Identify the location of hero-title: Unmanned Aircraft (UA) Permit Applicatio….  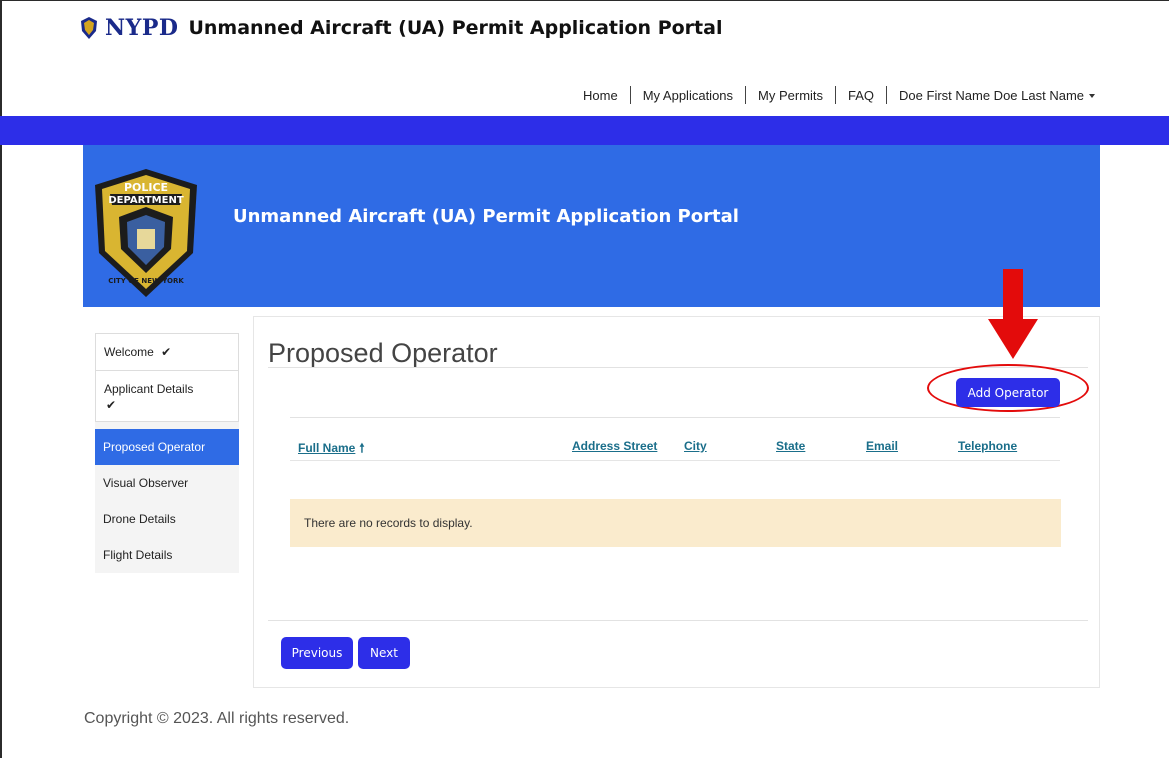
(486, 216).